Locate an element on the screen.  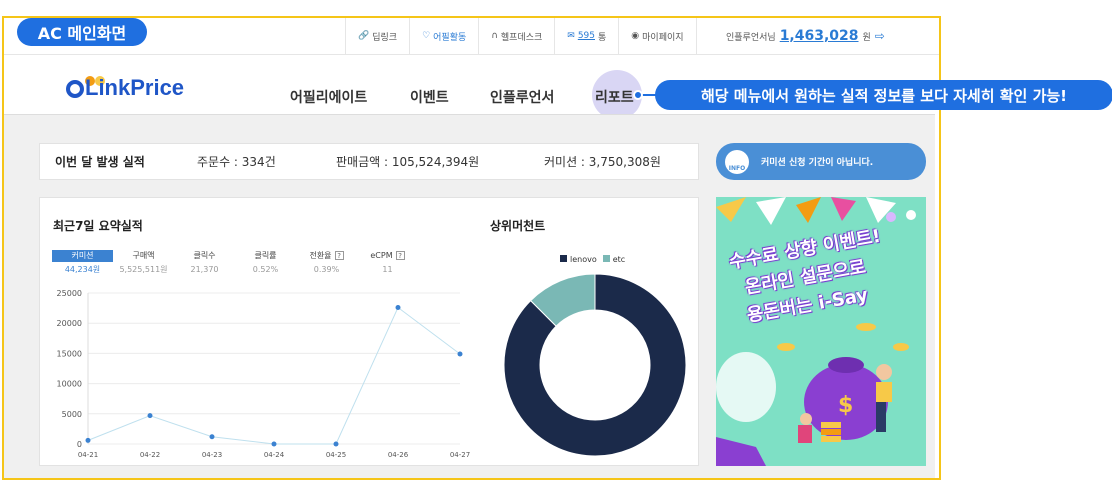
top-merchant-donut is located at coordinates (595, 365).